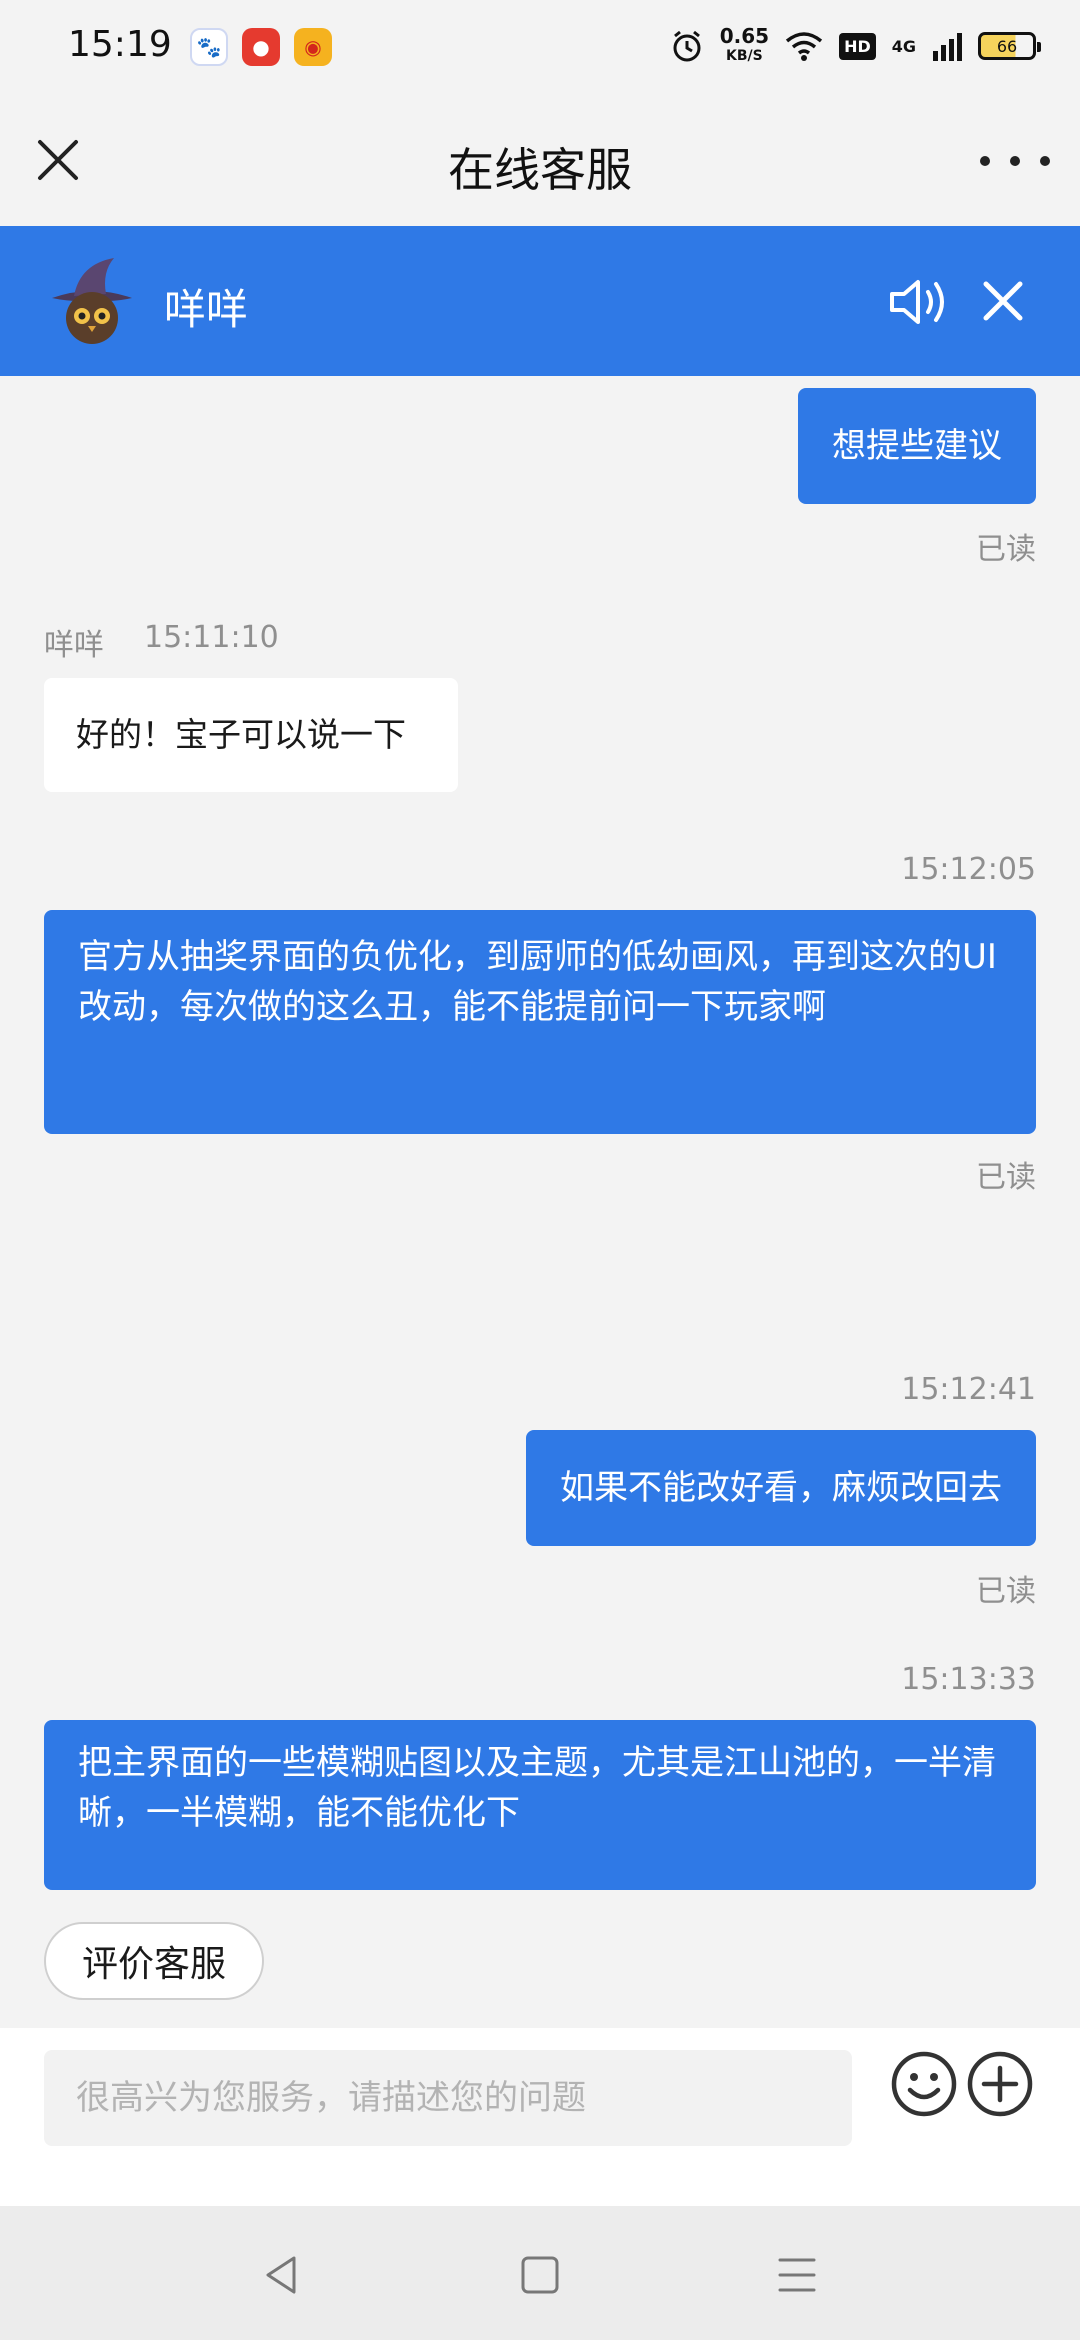 The height and width of the screenshot is (2340, 1080). I want to click on message-time: 15:12:41, so click(968, 1389).